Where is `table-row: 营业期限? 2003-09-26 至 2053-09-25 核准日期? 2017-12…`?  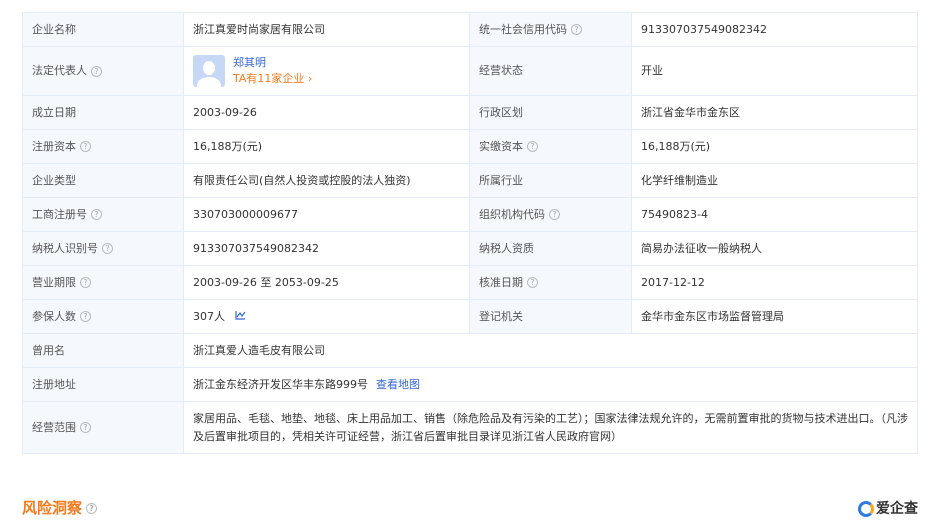
table-row: 营业期限? 2003-09-26 至 2053-09-25 核准日期? 2017-12… is located at coordinates (470, 282).